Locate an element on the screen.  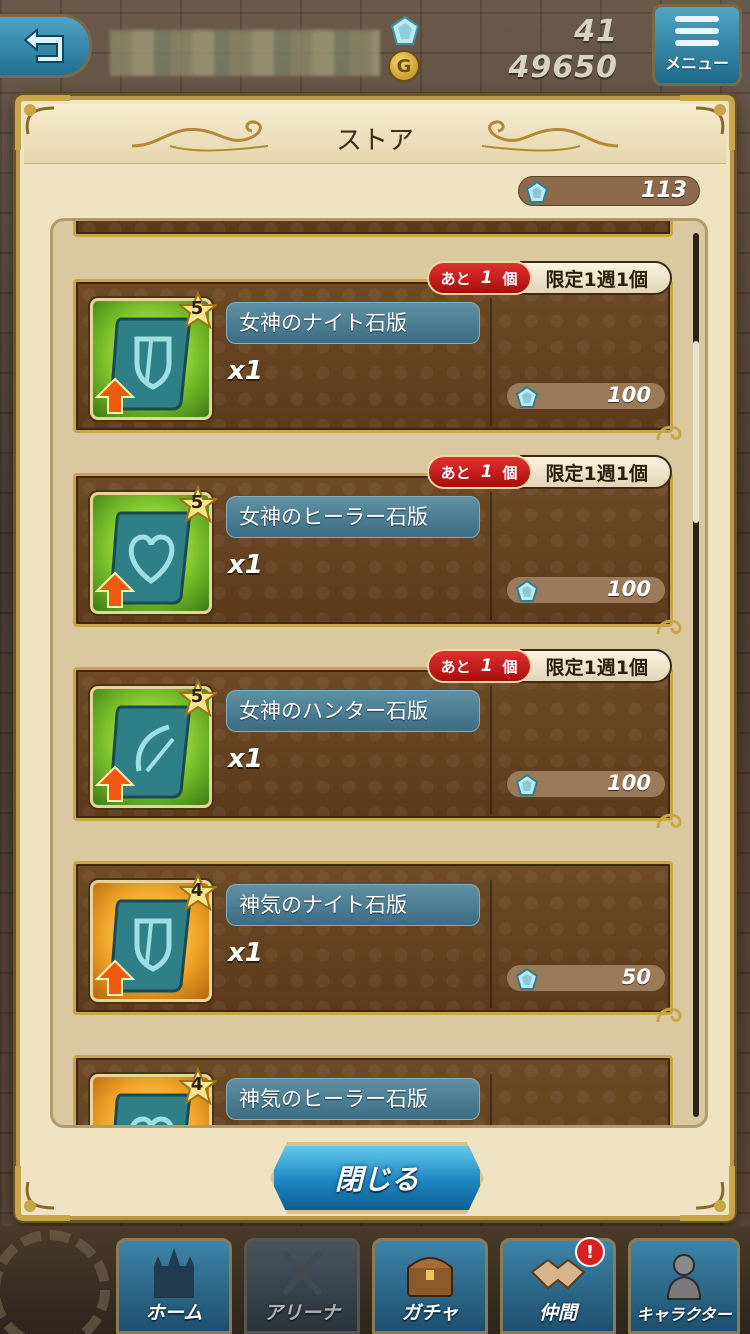
player-name-blurred is located at coordinates (245, 53).